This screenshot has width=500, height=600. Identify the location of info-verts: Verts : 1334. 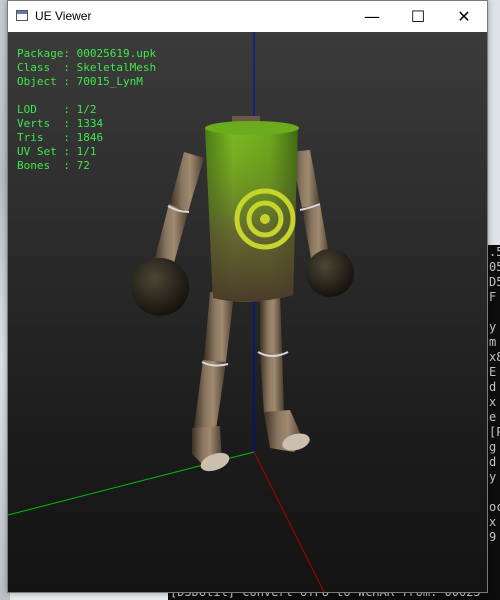
(60, 123).